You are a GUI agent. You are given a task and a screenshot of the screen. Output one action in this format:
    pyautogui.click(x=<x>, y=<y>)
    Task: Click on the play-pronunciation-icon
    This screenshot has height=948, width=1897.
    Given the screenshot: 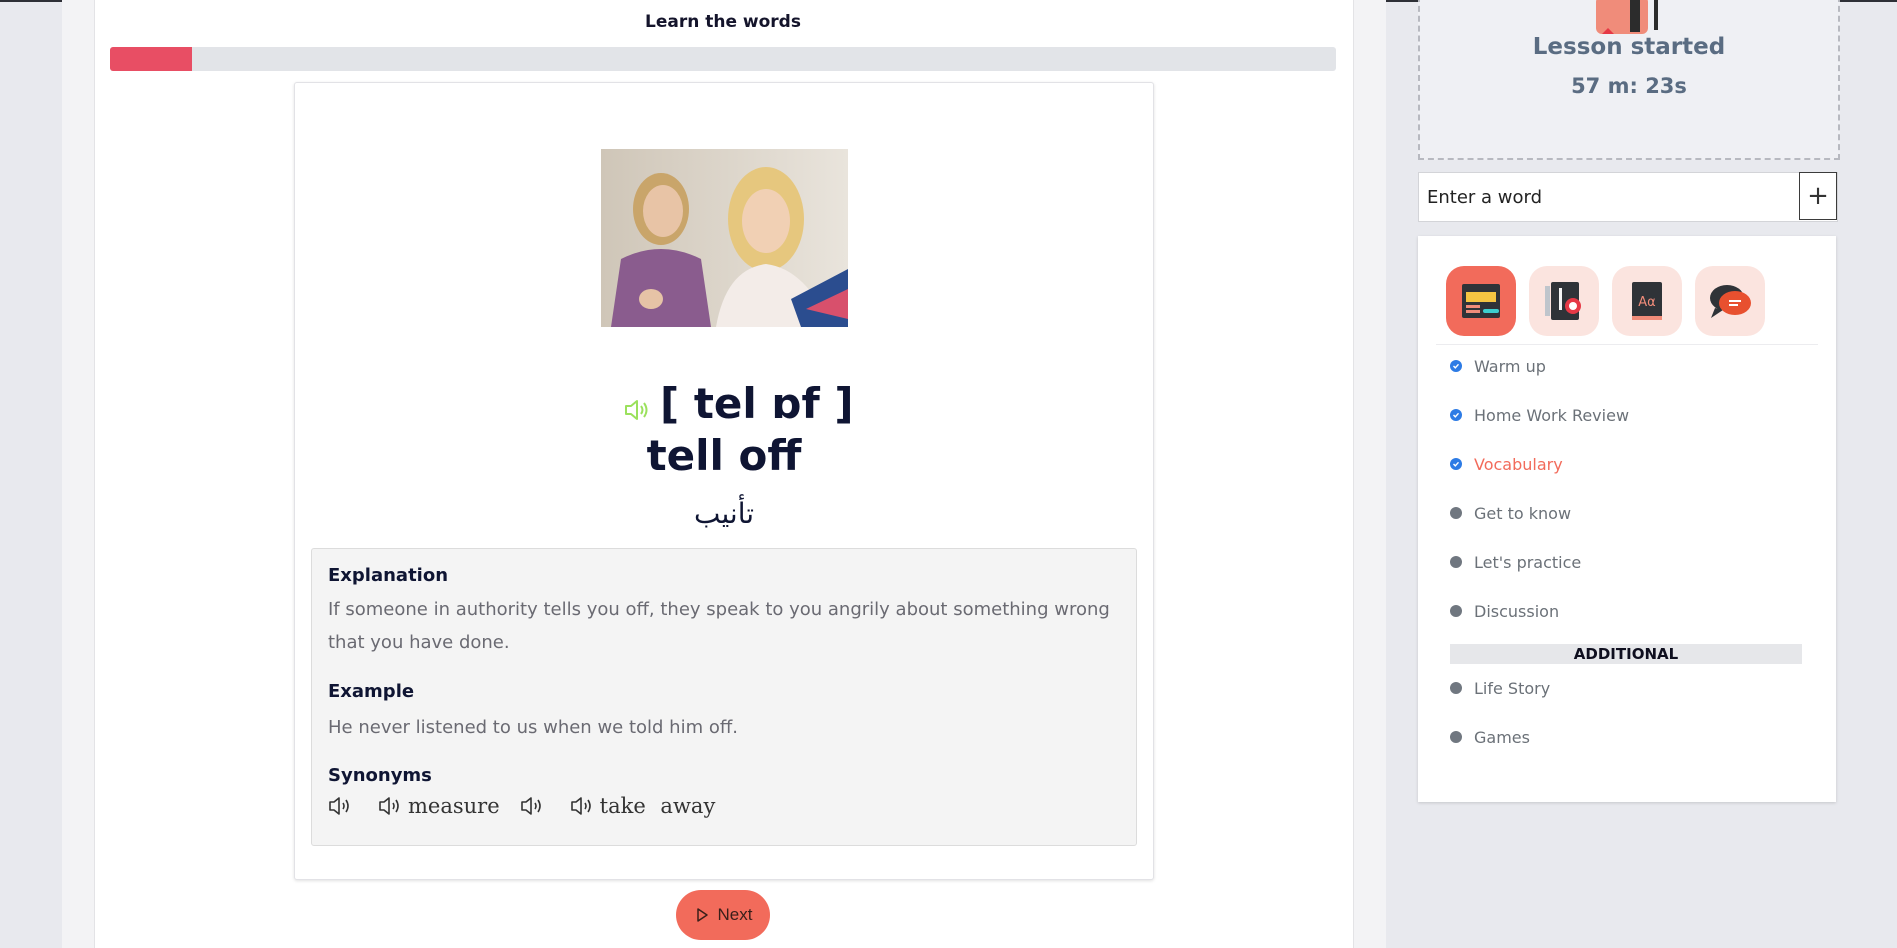 What is the action you would take?
    pyautogui.click(x=638, y=410)
    